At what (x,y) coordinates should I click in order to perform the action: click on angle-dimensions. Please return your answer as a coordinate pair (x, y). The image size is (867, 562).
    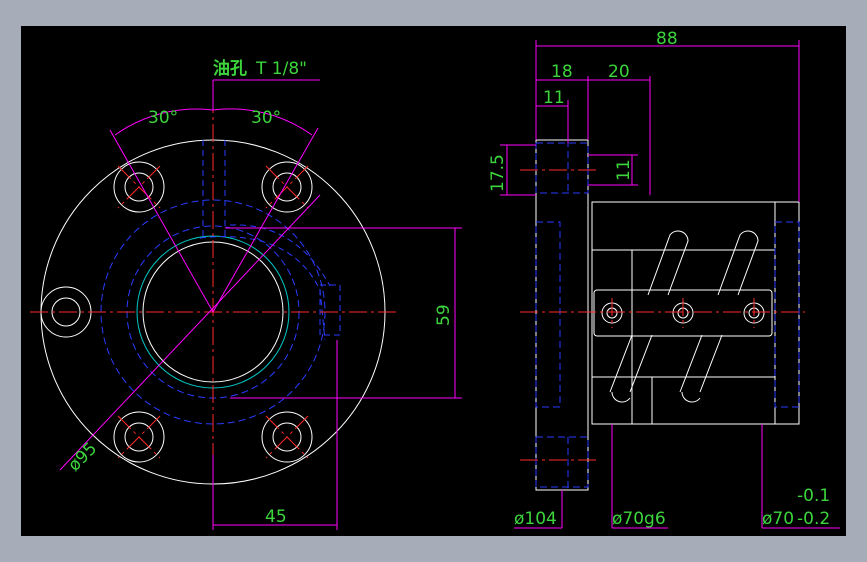
    Looking at the image, I should click on (214, 199).